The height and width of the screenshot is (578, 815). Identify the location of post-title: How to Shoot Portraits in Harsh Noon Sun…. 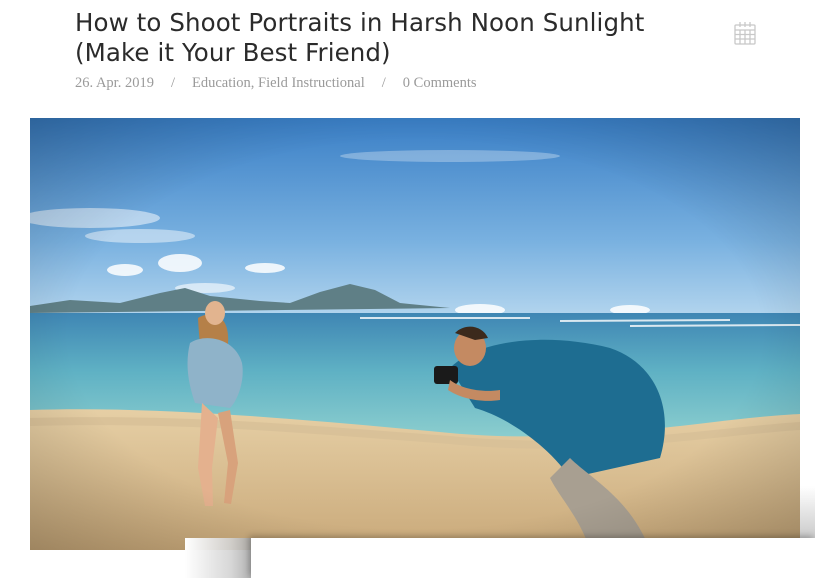
(395, 38).